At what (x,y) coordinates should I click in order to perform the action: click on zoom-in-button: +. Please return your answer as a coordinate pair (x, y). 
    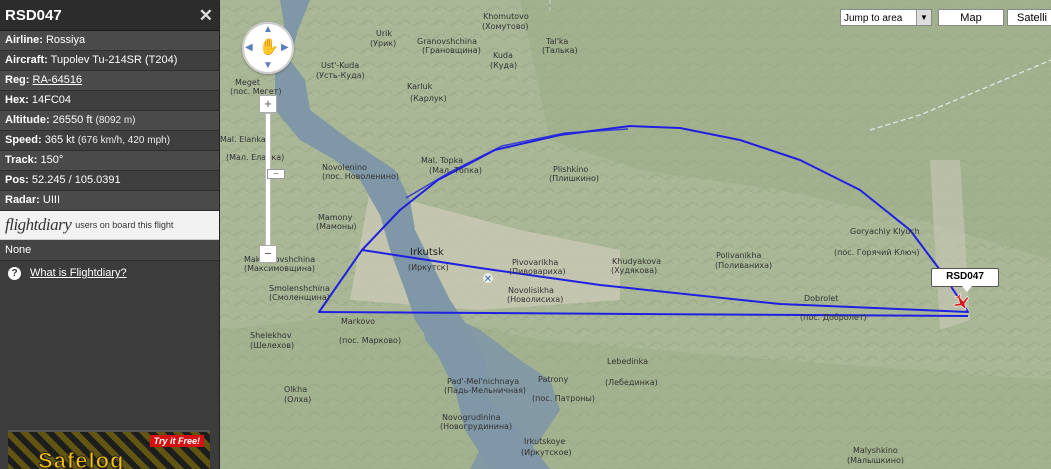
    Looking at the image, I should click on (268, 104).